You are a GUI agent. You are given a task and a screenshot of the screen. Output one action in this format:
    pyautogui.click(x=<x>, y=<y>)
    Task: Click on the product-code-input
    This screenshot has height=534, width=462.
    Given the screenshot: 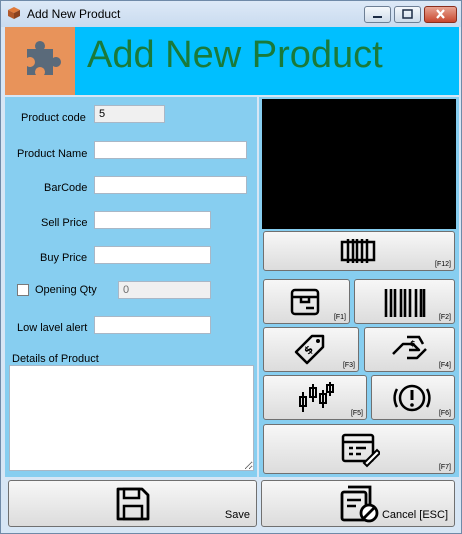 What is the action you would take?
    pyautogui.click(x=129, y=114)
    